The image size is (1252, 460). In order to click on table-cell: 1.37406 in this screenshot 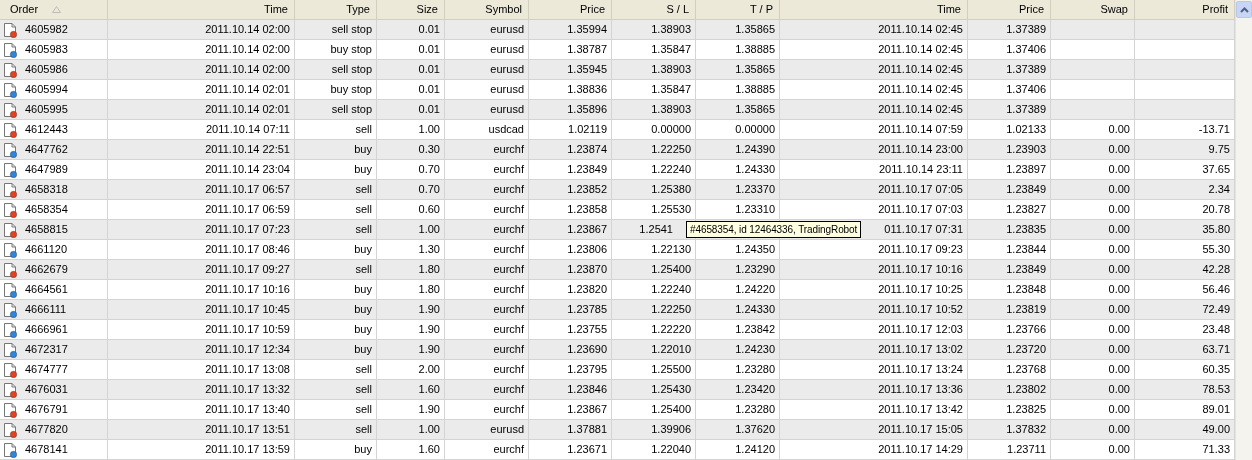, I will do `click(1026, 49)`.